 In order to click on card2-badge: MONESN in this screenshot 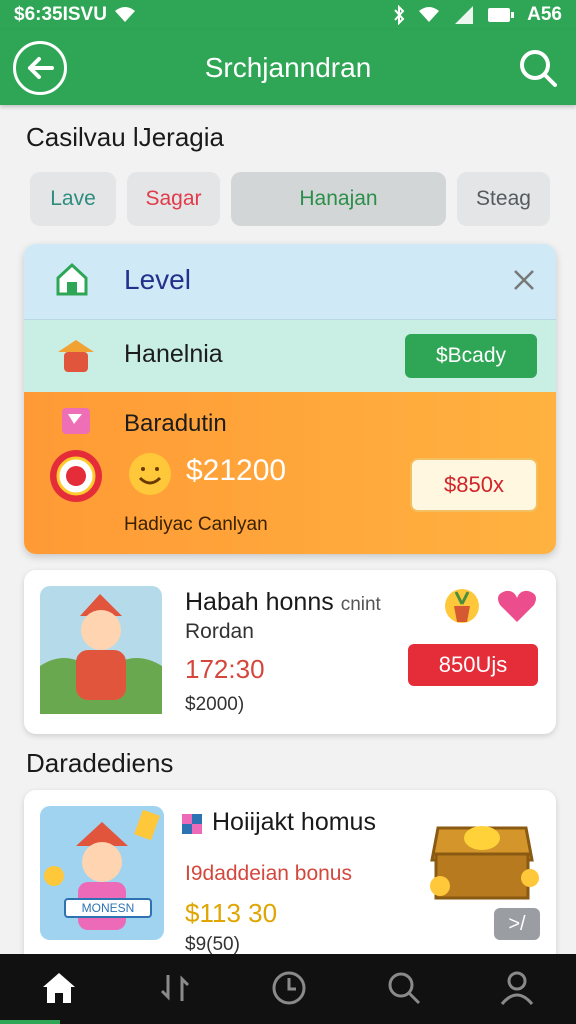, I will do `click(108, 908)`.